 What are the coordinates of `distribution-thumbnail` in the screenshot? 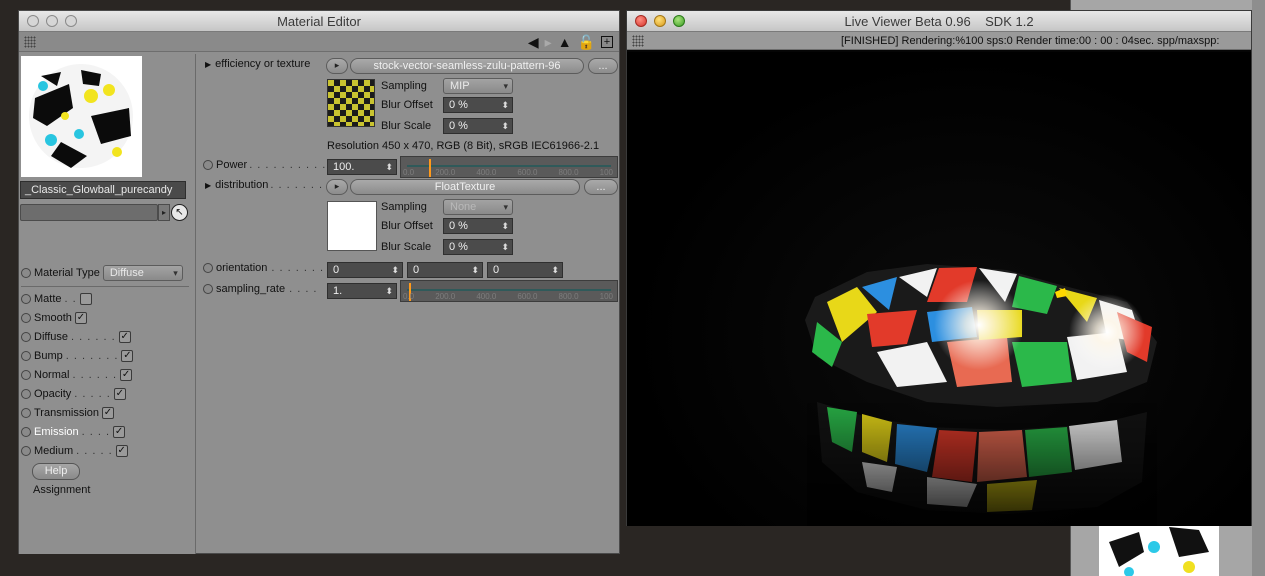 It's located at (352, 226).